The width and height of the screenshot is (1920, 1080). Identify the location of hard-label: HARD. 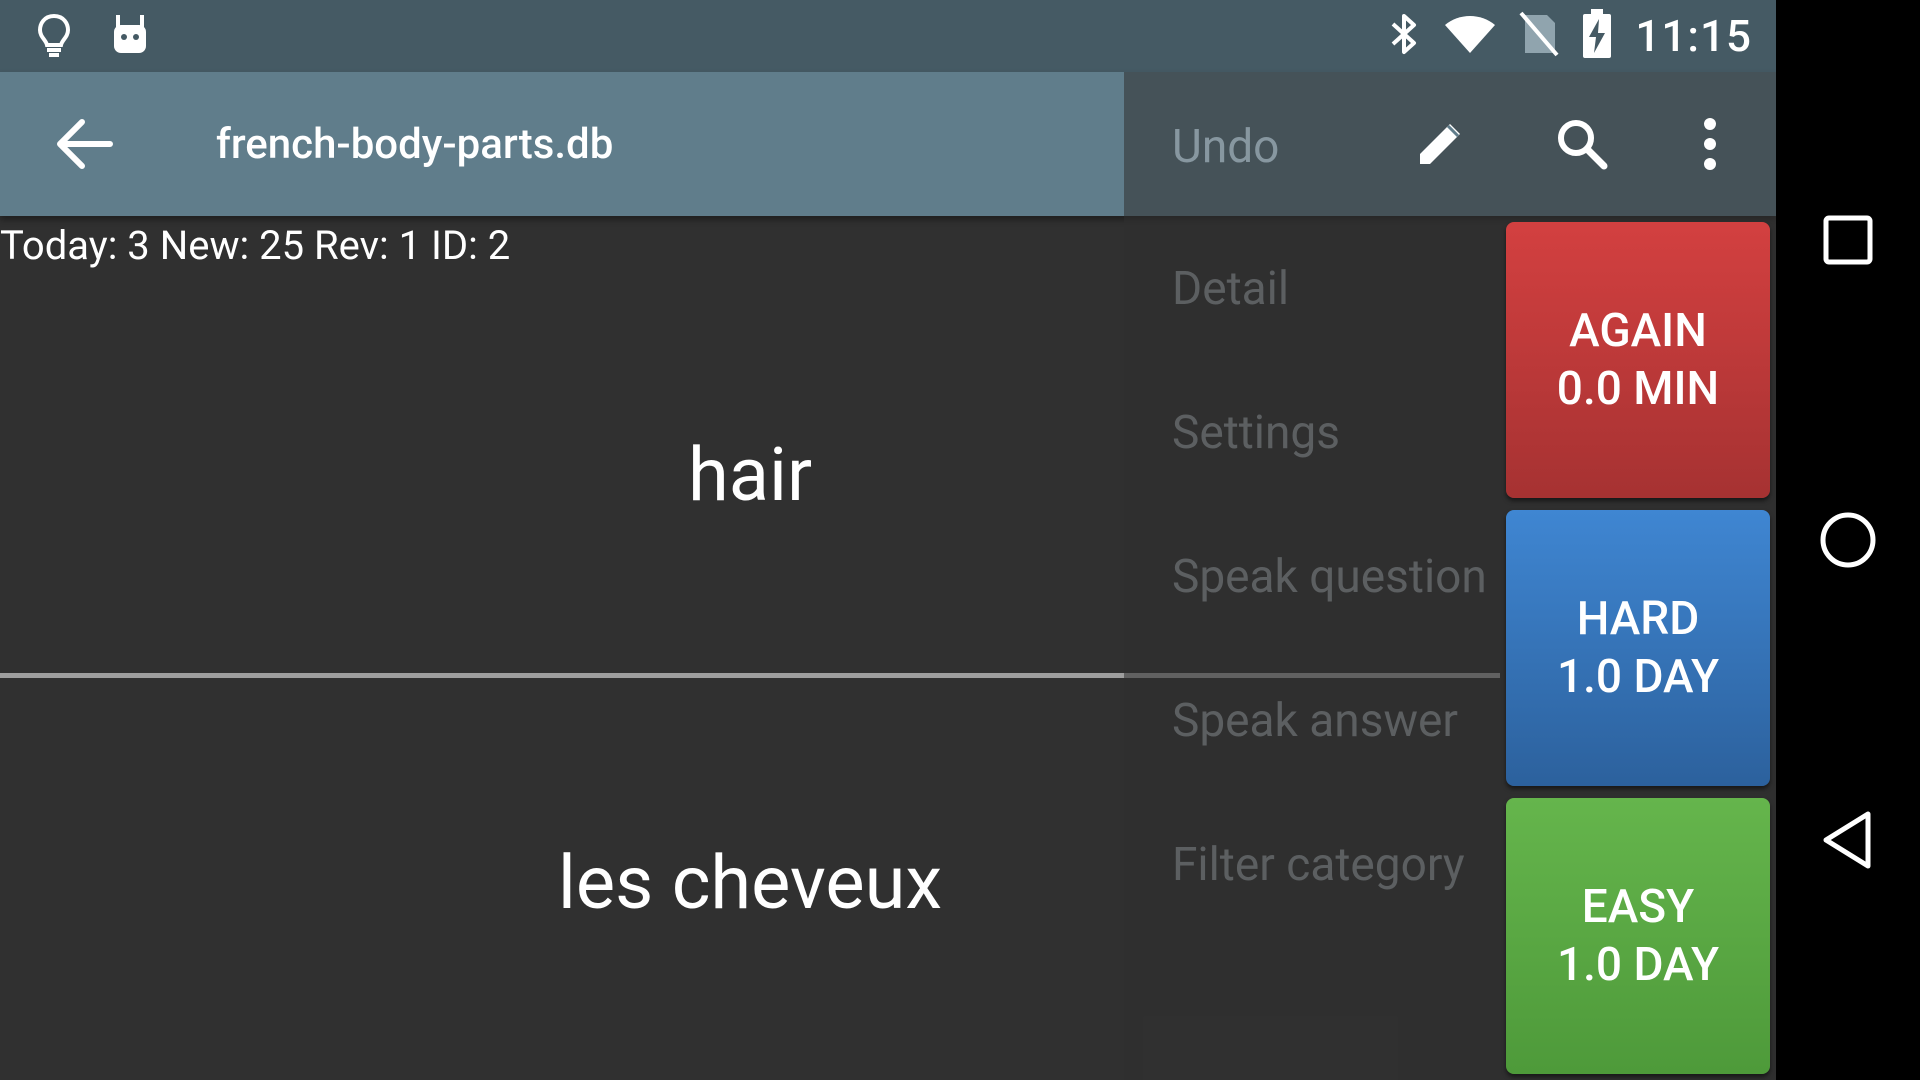
(1638, 619).